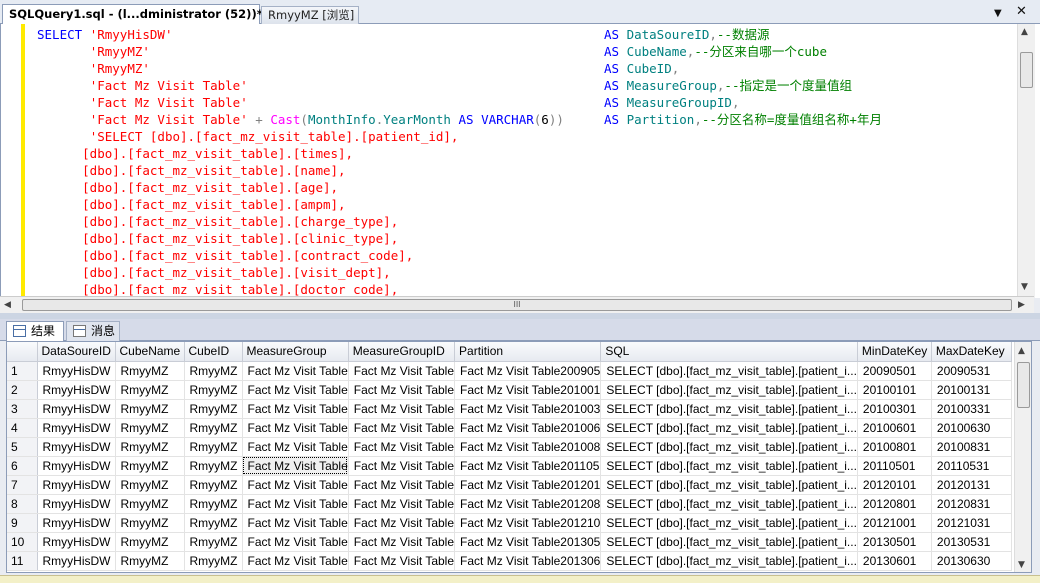 The height and width of the screenshot is (583, 1040). I want to click on grid-vertical-scrollbar: ▲ ▼, so click(1022, 457).